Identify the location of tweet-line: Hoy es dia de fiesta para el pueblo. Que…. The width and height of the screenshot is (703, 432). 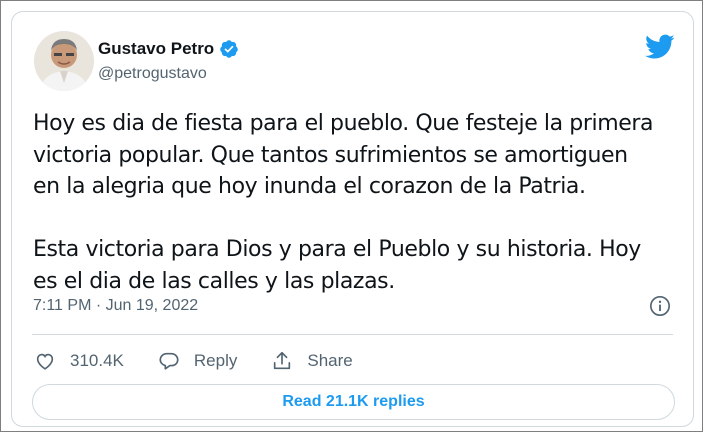
(343, 123).